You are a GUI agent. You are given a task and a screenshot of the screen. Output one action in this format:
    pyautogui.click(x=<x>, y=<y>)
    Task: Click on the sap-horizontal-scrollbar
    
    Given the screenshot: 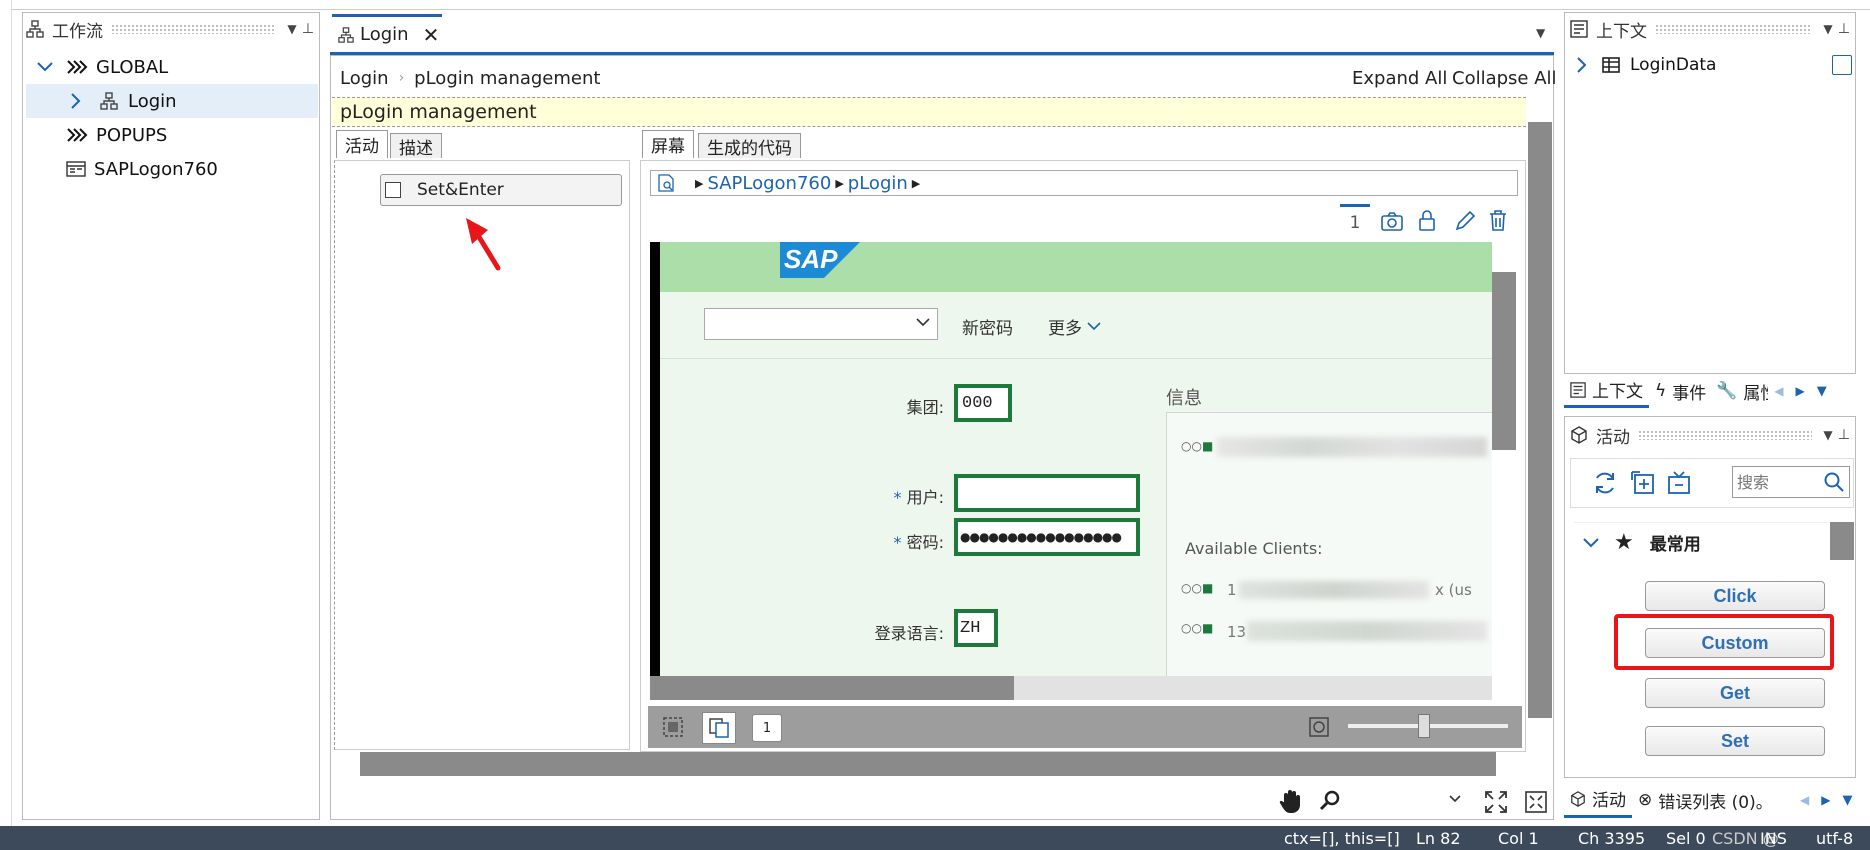 What is the action you would take?
    pyautogui.click(x=832, y=688)
    